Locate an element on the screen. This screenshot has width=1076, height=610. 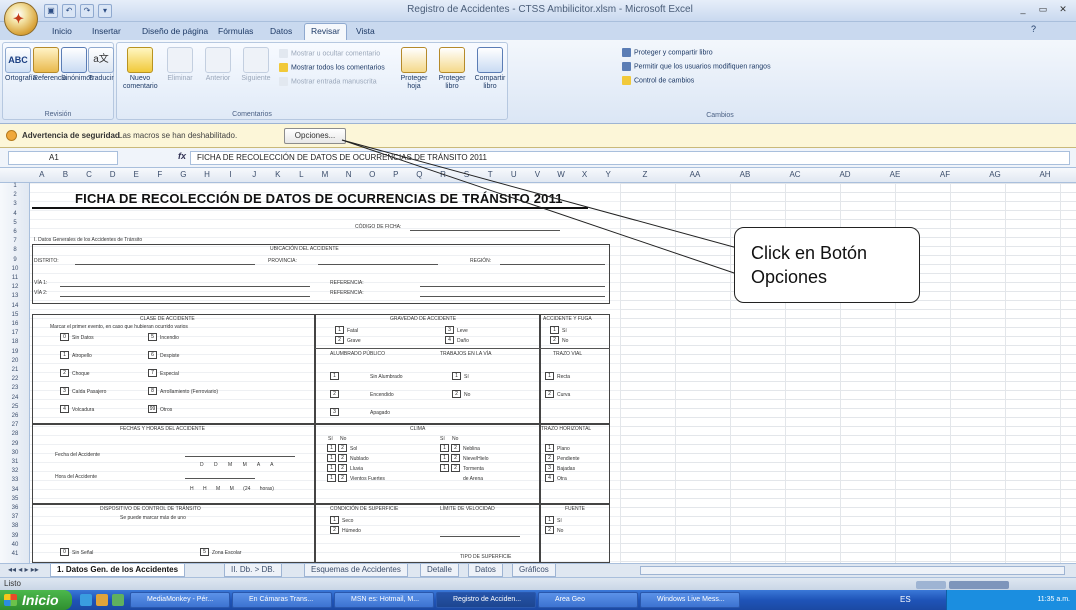
row-header: 38 is located at coordinates (15, 526).